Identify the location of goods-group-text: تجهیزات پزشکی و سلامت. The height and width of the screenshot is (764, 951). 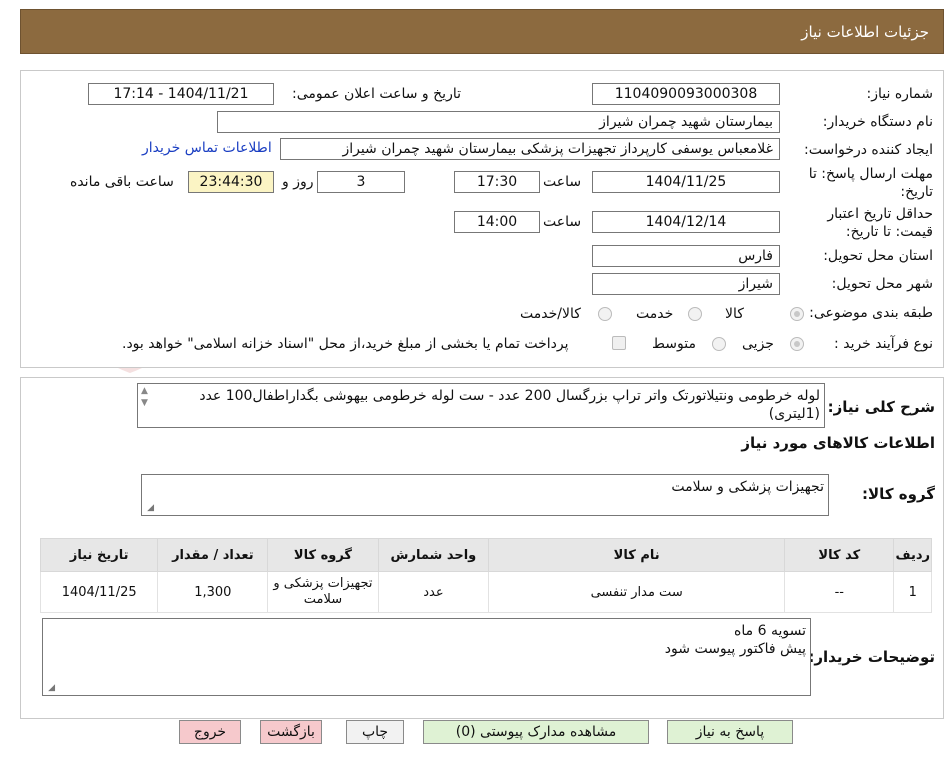
(747, 487).